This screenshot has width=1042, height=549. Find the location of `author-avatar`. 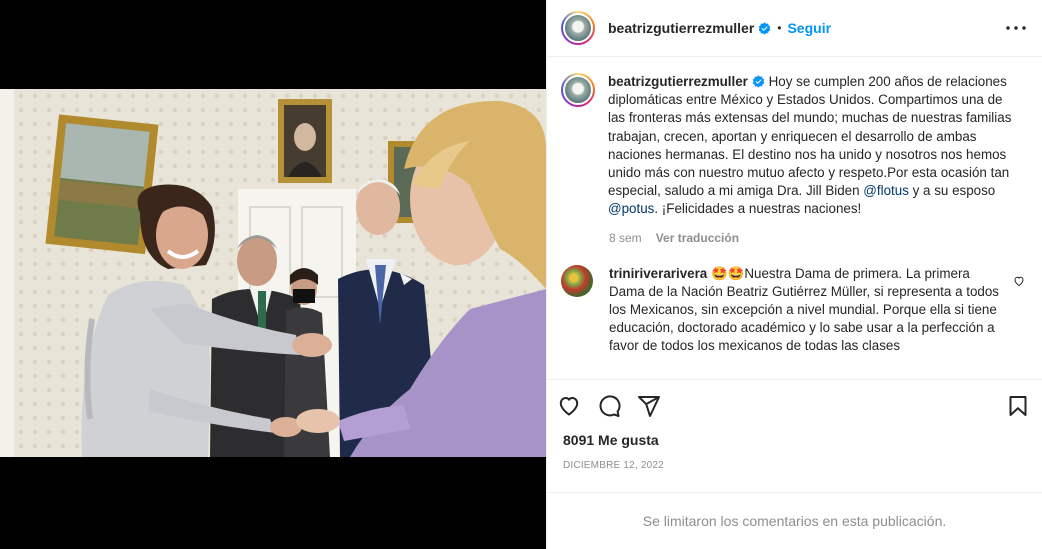

author-avatar is located at coordinates (578, 28).